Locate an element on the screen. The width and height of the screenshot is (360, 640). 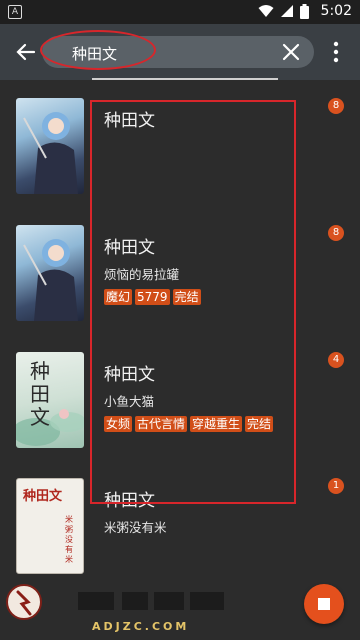
query-highlight-annotation is located at coordinates (98, 50).